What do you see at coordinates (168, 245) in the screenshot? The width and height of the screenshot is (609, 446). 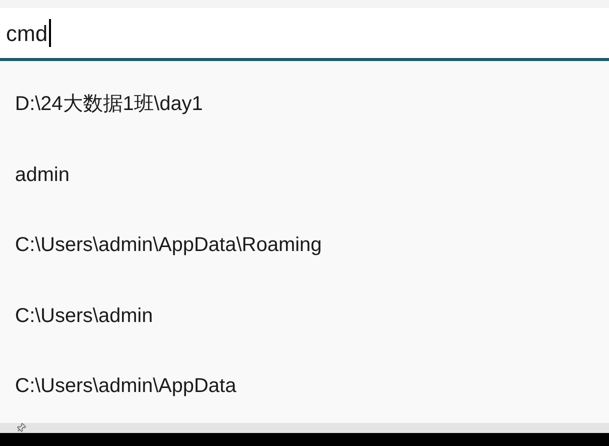 I see `suggestion-item: C:\Users\admin\AppData\Roaming` at bounding box center [168, 245].